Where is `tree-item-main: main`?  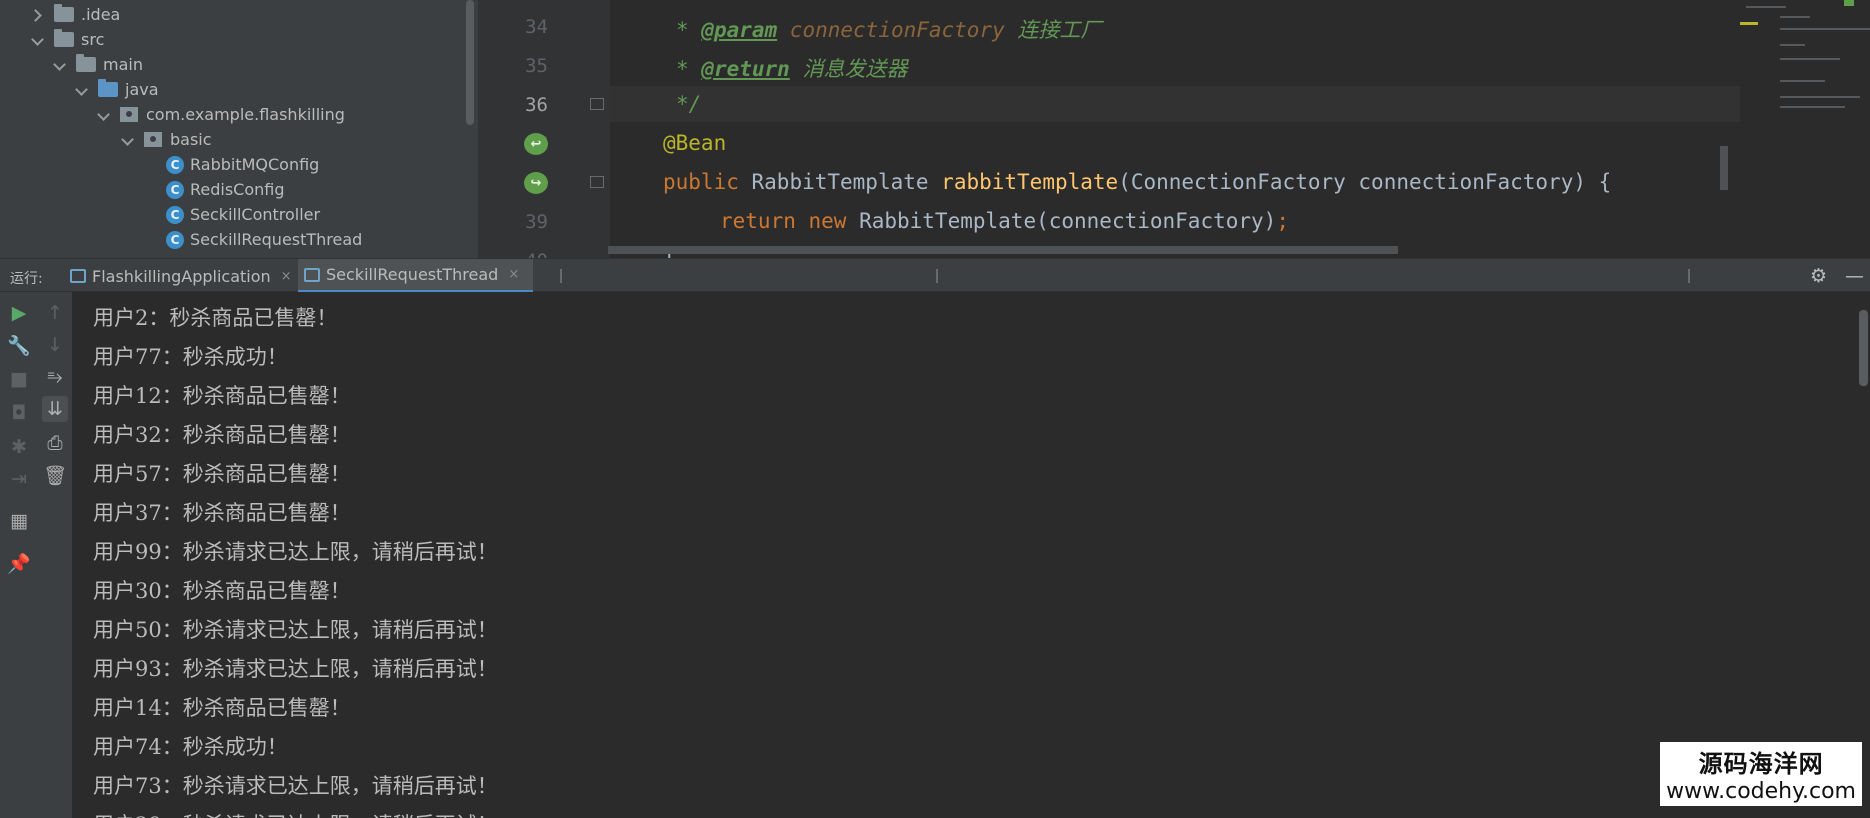 tree-item-main: main is located at coordinates (97, 64).